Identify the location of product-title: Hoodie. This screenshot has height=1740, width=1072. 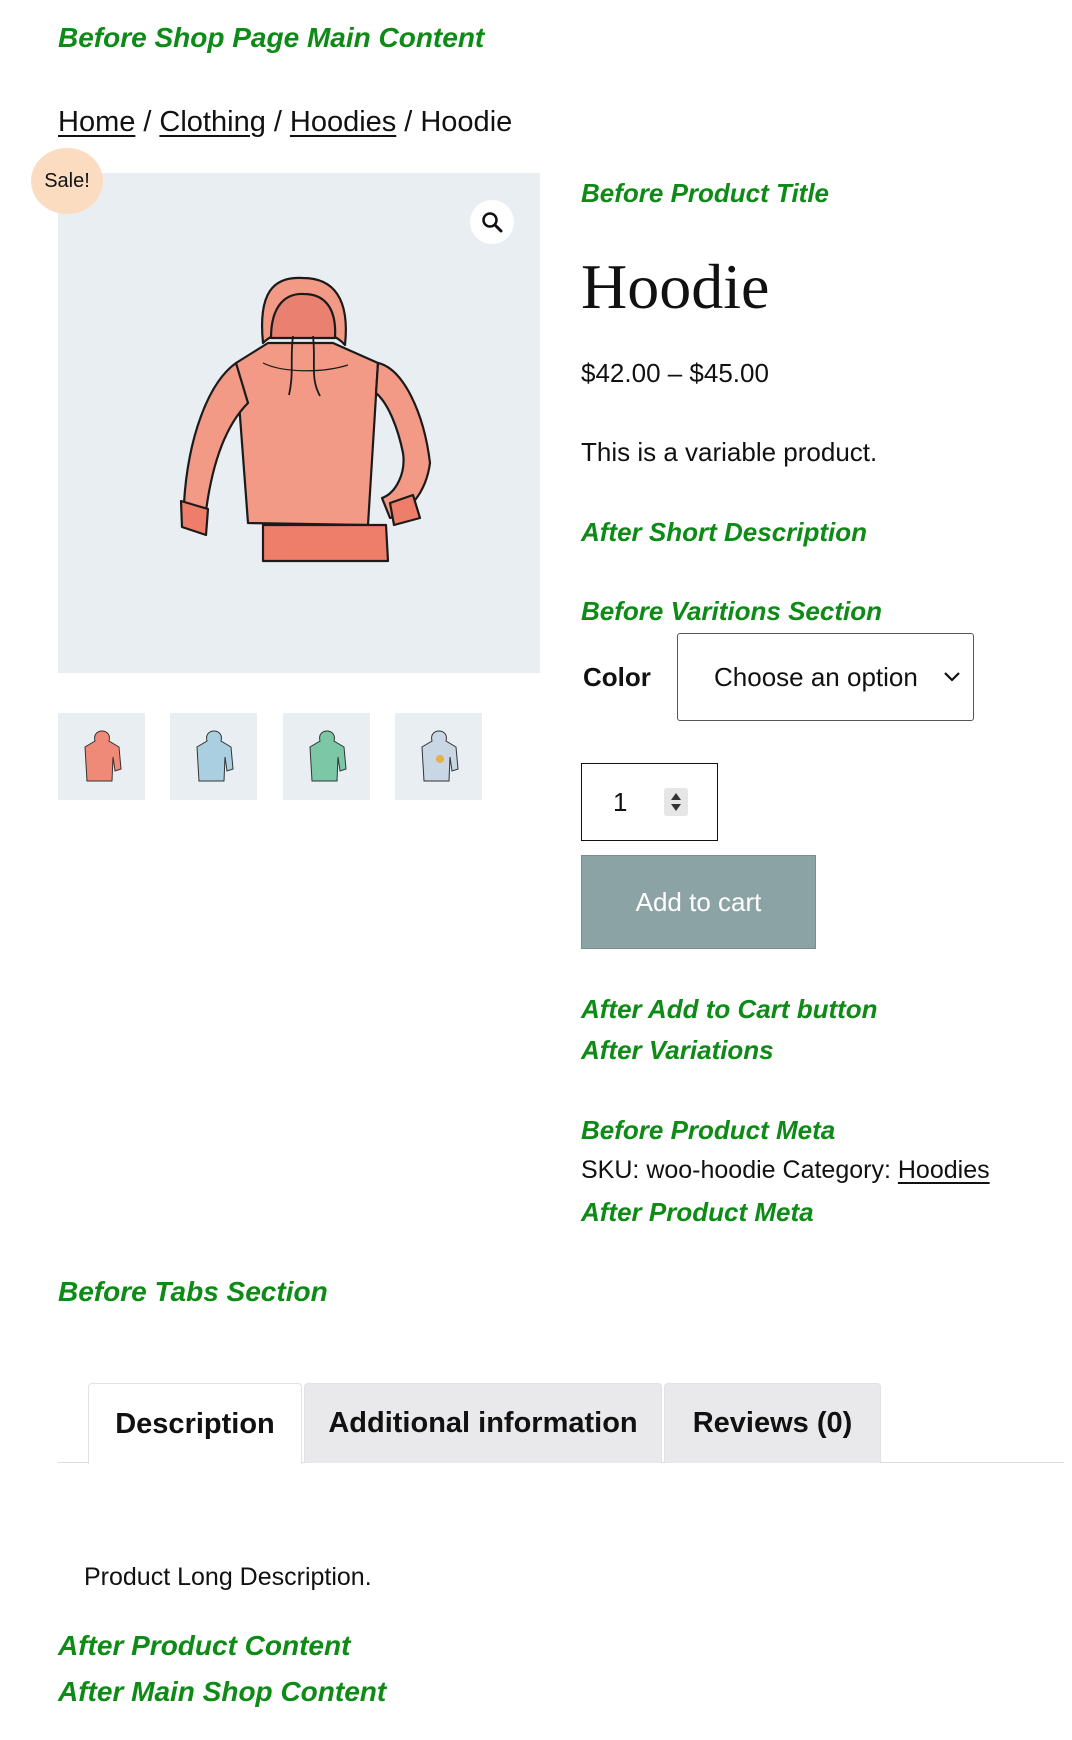
(675, 286).